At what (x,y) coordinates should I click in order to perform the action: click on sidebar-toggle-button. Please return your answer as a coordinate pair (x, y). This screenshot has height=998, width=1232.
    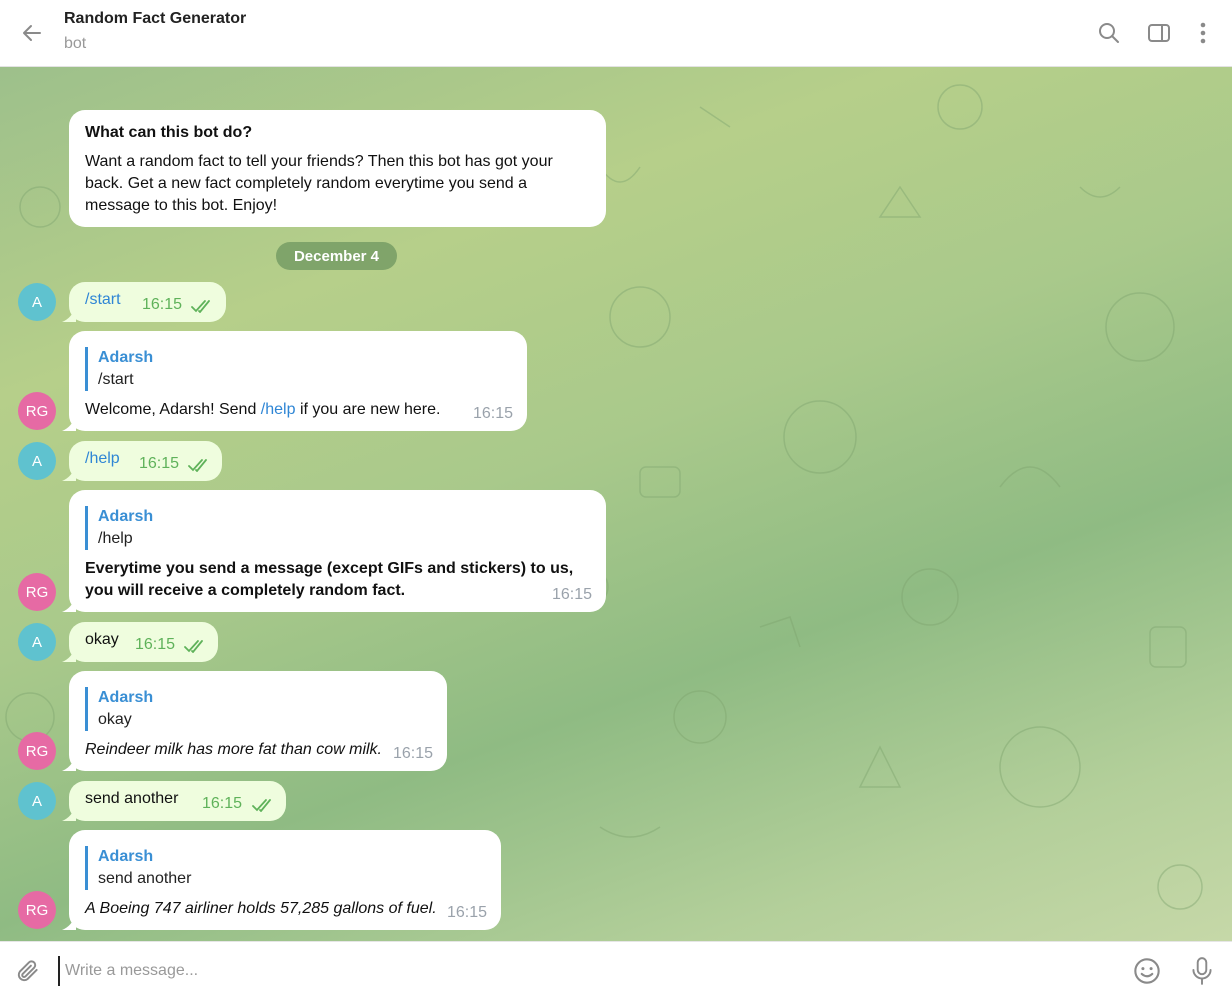
    Looking at the image, I should click on (1159, 33).